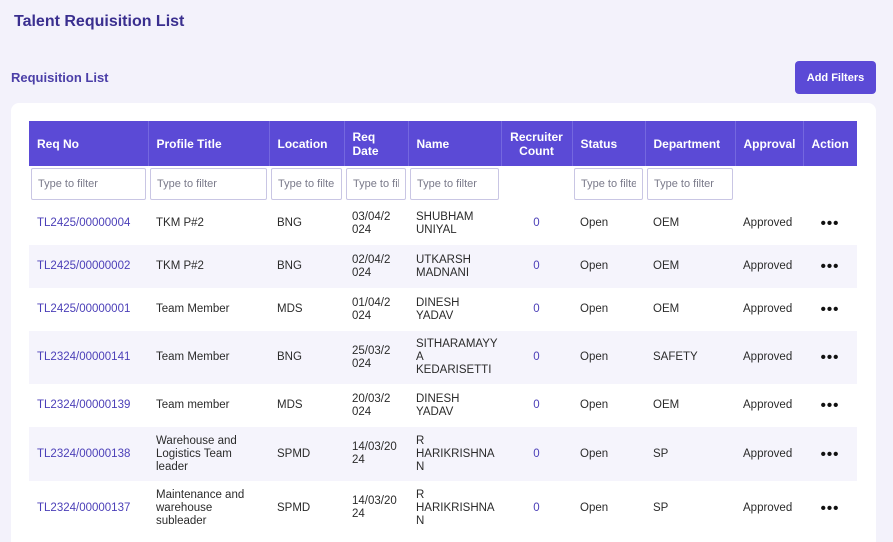 The image size is (893, 542). Describe the element at coordinates (88, 184) in the screenshot. I see `filter-req-no-input` at that location.